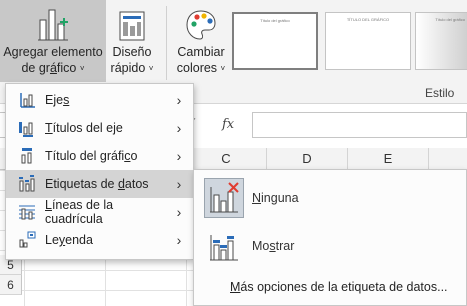 The width and height of the screenshot is (467, 306). What do you see at coordinates (330, 198) in the screenshot?
I see `submenu-item-none: Ninguna` at bounding box center [330, 198].